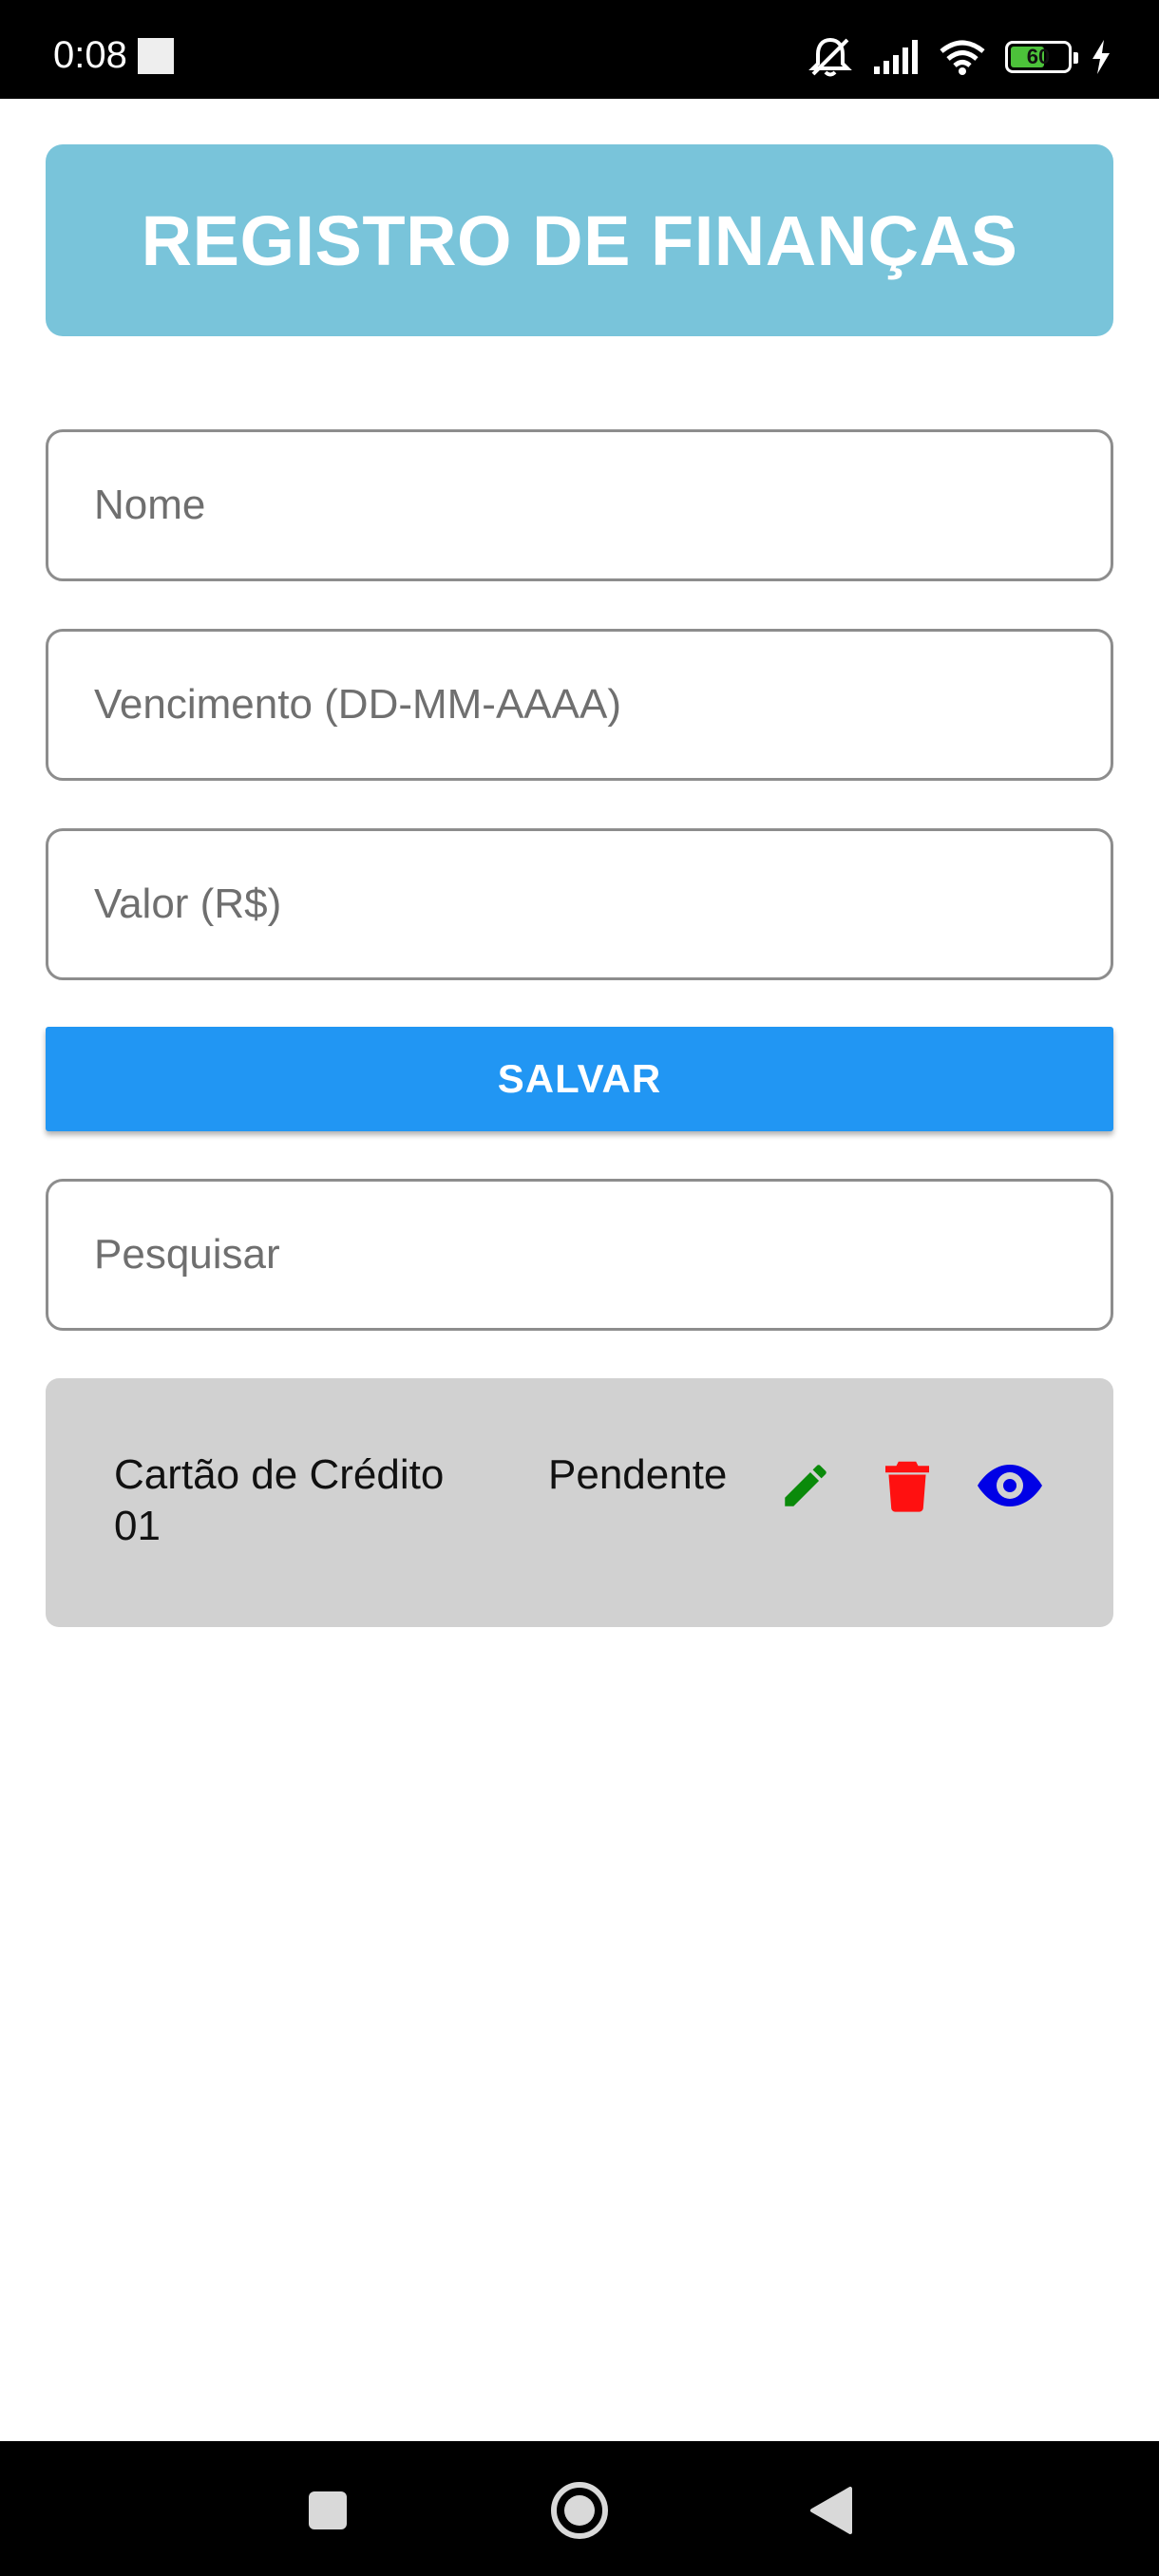 The width and height of the screenshot is (1159, 2576). What do you see at coordinates (1076, 58) in the screenshot?
I see `battery-tip` at bounding box center [1076, 58].